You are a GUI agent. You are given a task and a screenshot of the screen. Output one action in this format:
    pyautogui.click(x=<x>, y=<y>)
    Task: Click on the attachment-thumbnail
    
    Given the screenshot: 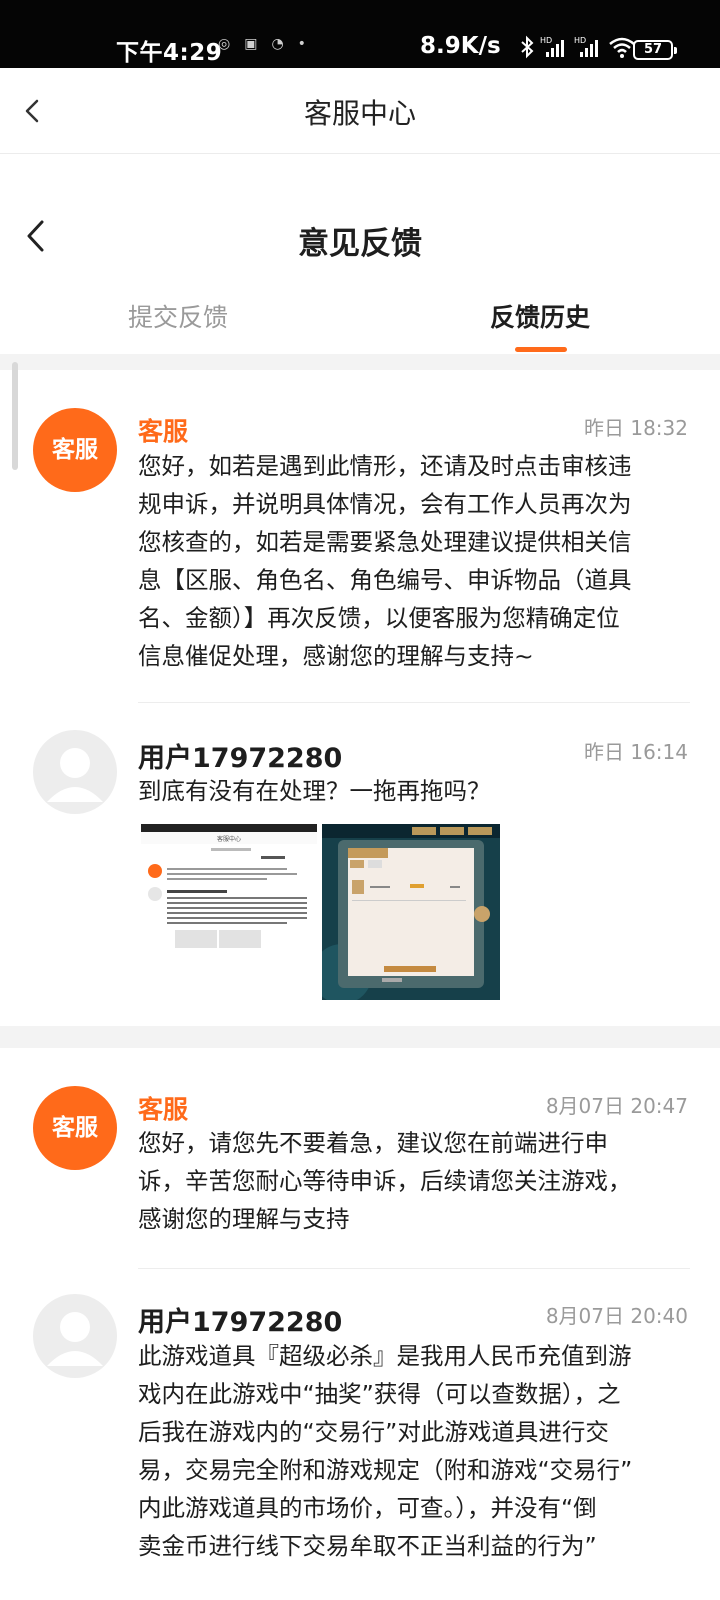 What is the action you would take?
    pyautogui.click(x=411, y=912)
    